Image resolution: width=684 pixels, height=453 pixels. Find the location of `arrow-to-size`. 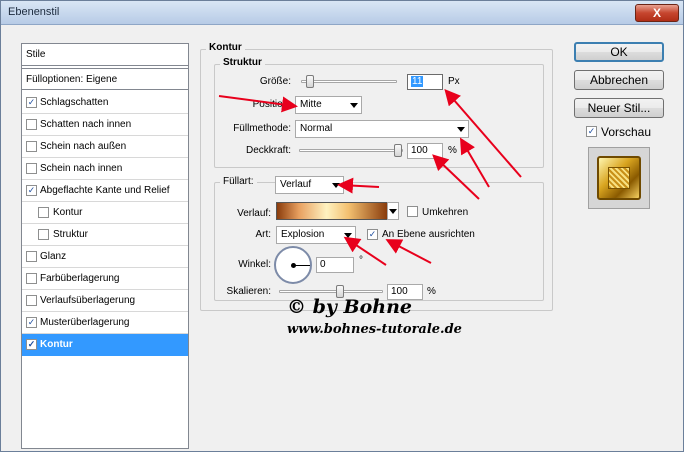

arrow-to-size is located at coordinates (483, 133).